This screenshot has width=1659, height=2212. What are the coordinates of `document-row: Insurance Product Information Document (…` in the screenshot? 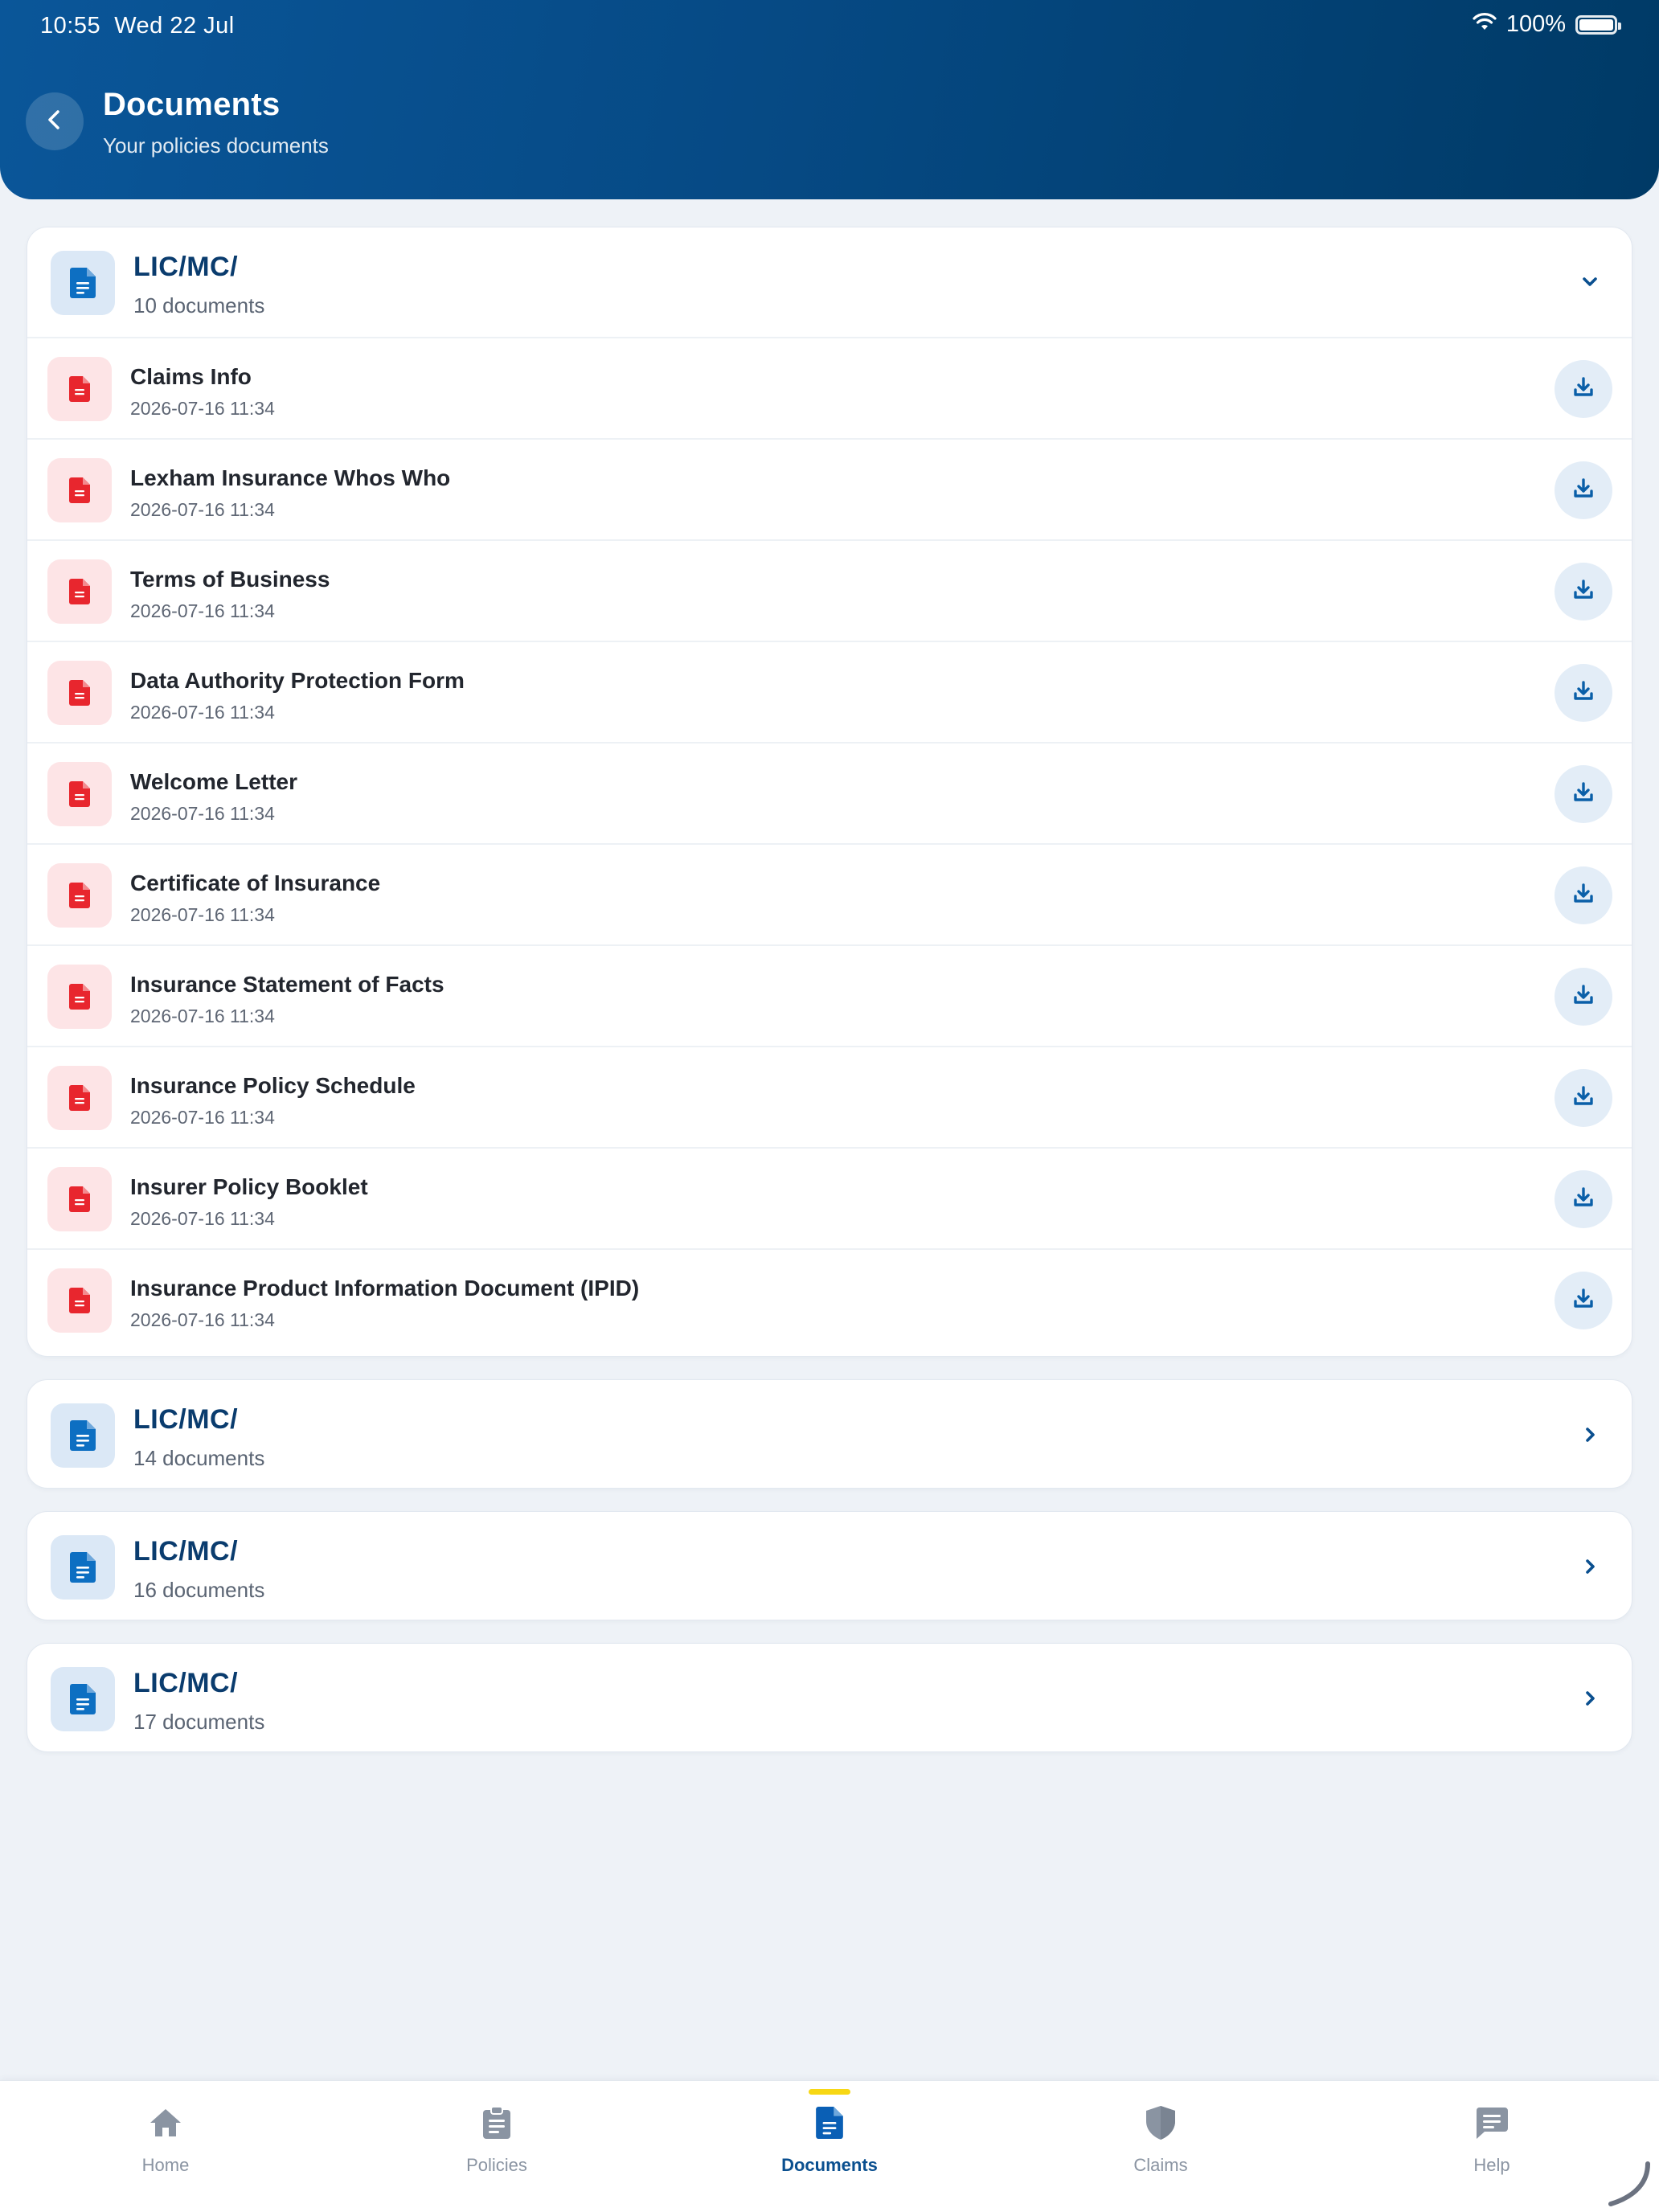 It's located at (829, 1299).